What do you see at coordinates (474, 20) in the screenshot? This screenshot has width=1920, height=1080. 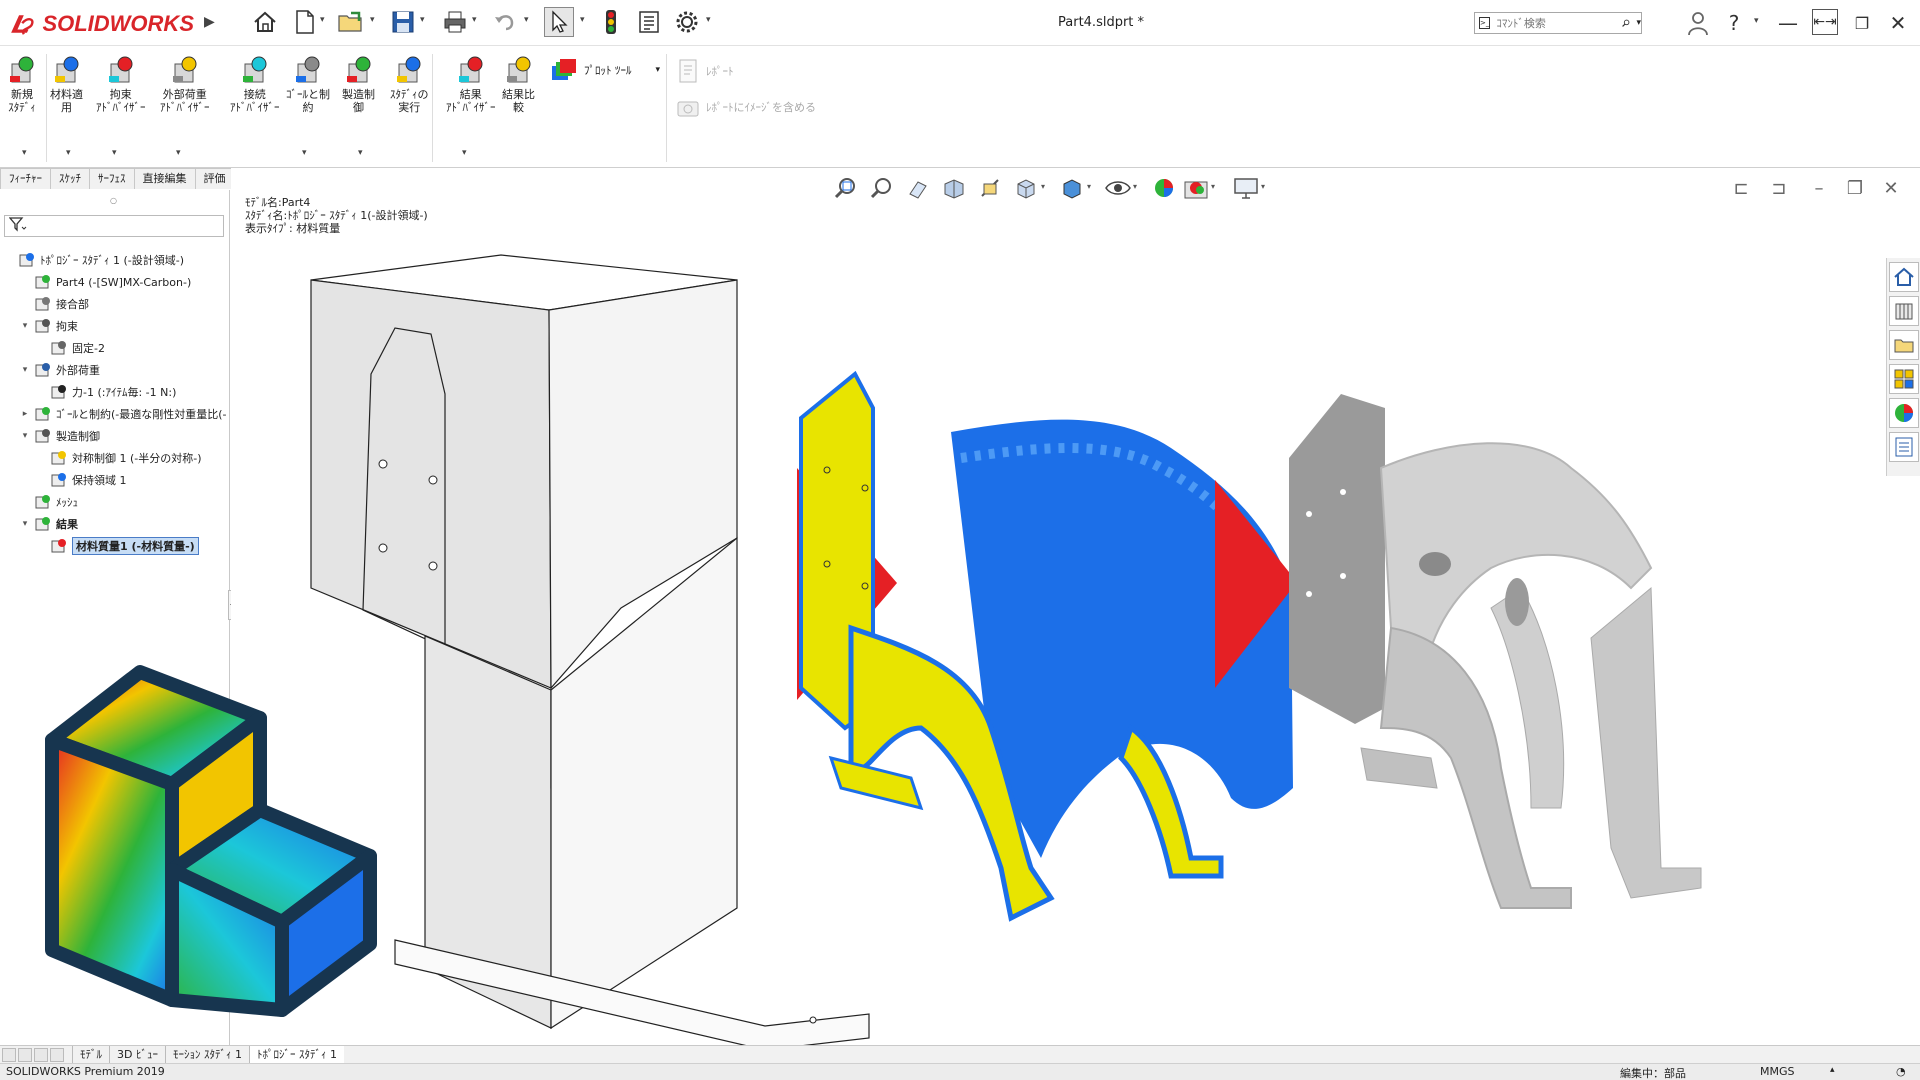 I see `print-dropdown-arrow: ▾` at bounding box center [474, 20].